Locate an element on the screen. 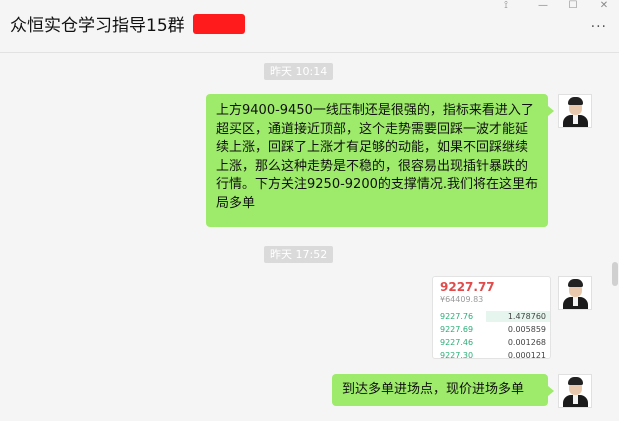 The image size is (619, 421). redaction-mark is located at coordinates (219, 24).